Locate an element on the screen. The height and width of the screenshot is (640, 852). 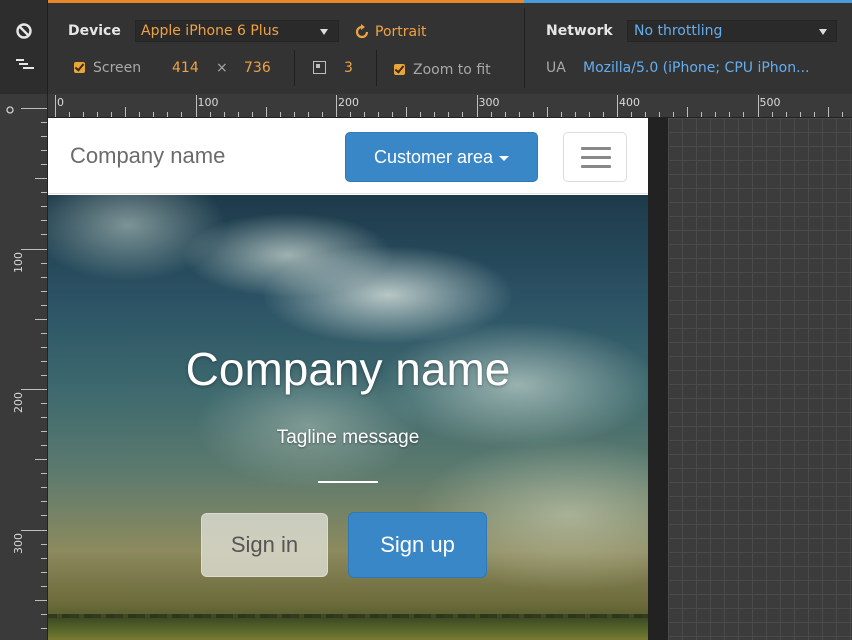
orientation-button: Portrait is located at coordinates (400, 32).